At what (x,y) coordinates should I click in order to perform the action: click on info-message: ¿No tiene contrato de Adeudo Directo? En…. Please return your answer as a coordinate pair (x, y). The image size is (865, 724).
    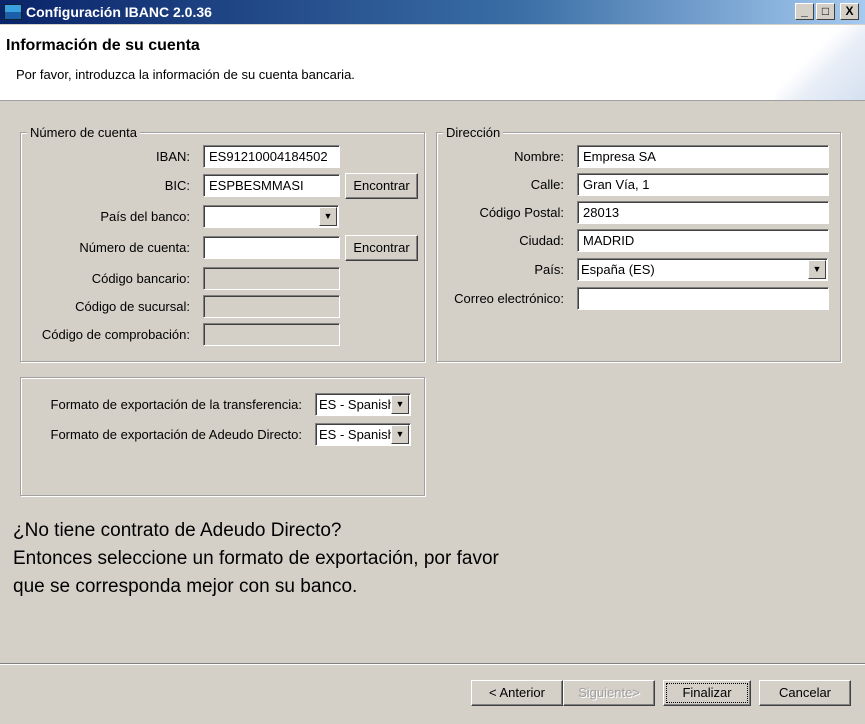
    Looking at the image, I should click on (256, 559).